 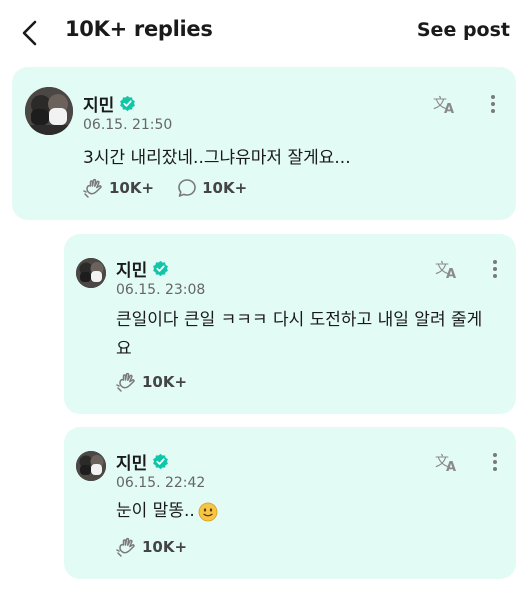 I want to click on post-actions: 10K+ 10K+, so click(x=176, y=188).